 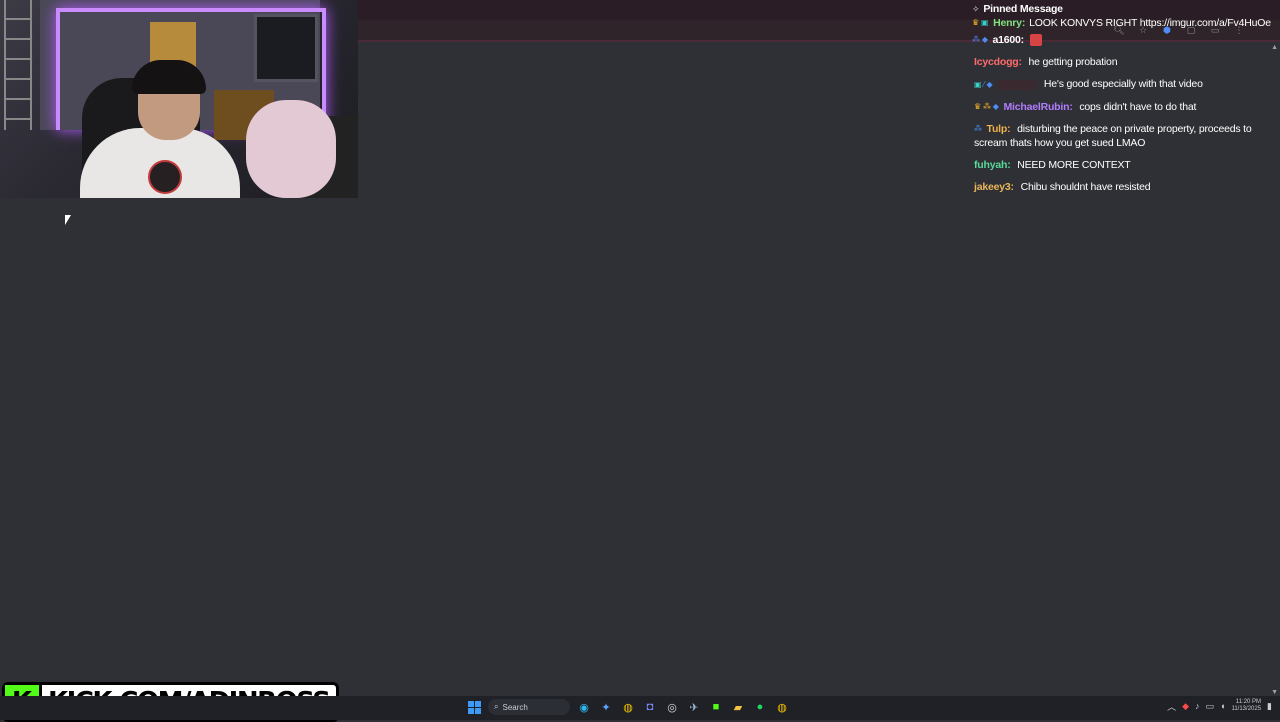 I want to click on chat-message: jakeey3: Chibu shouldnt have resisted, so click(x=1125, y=187).